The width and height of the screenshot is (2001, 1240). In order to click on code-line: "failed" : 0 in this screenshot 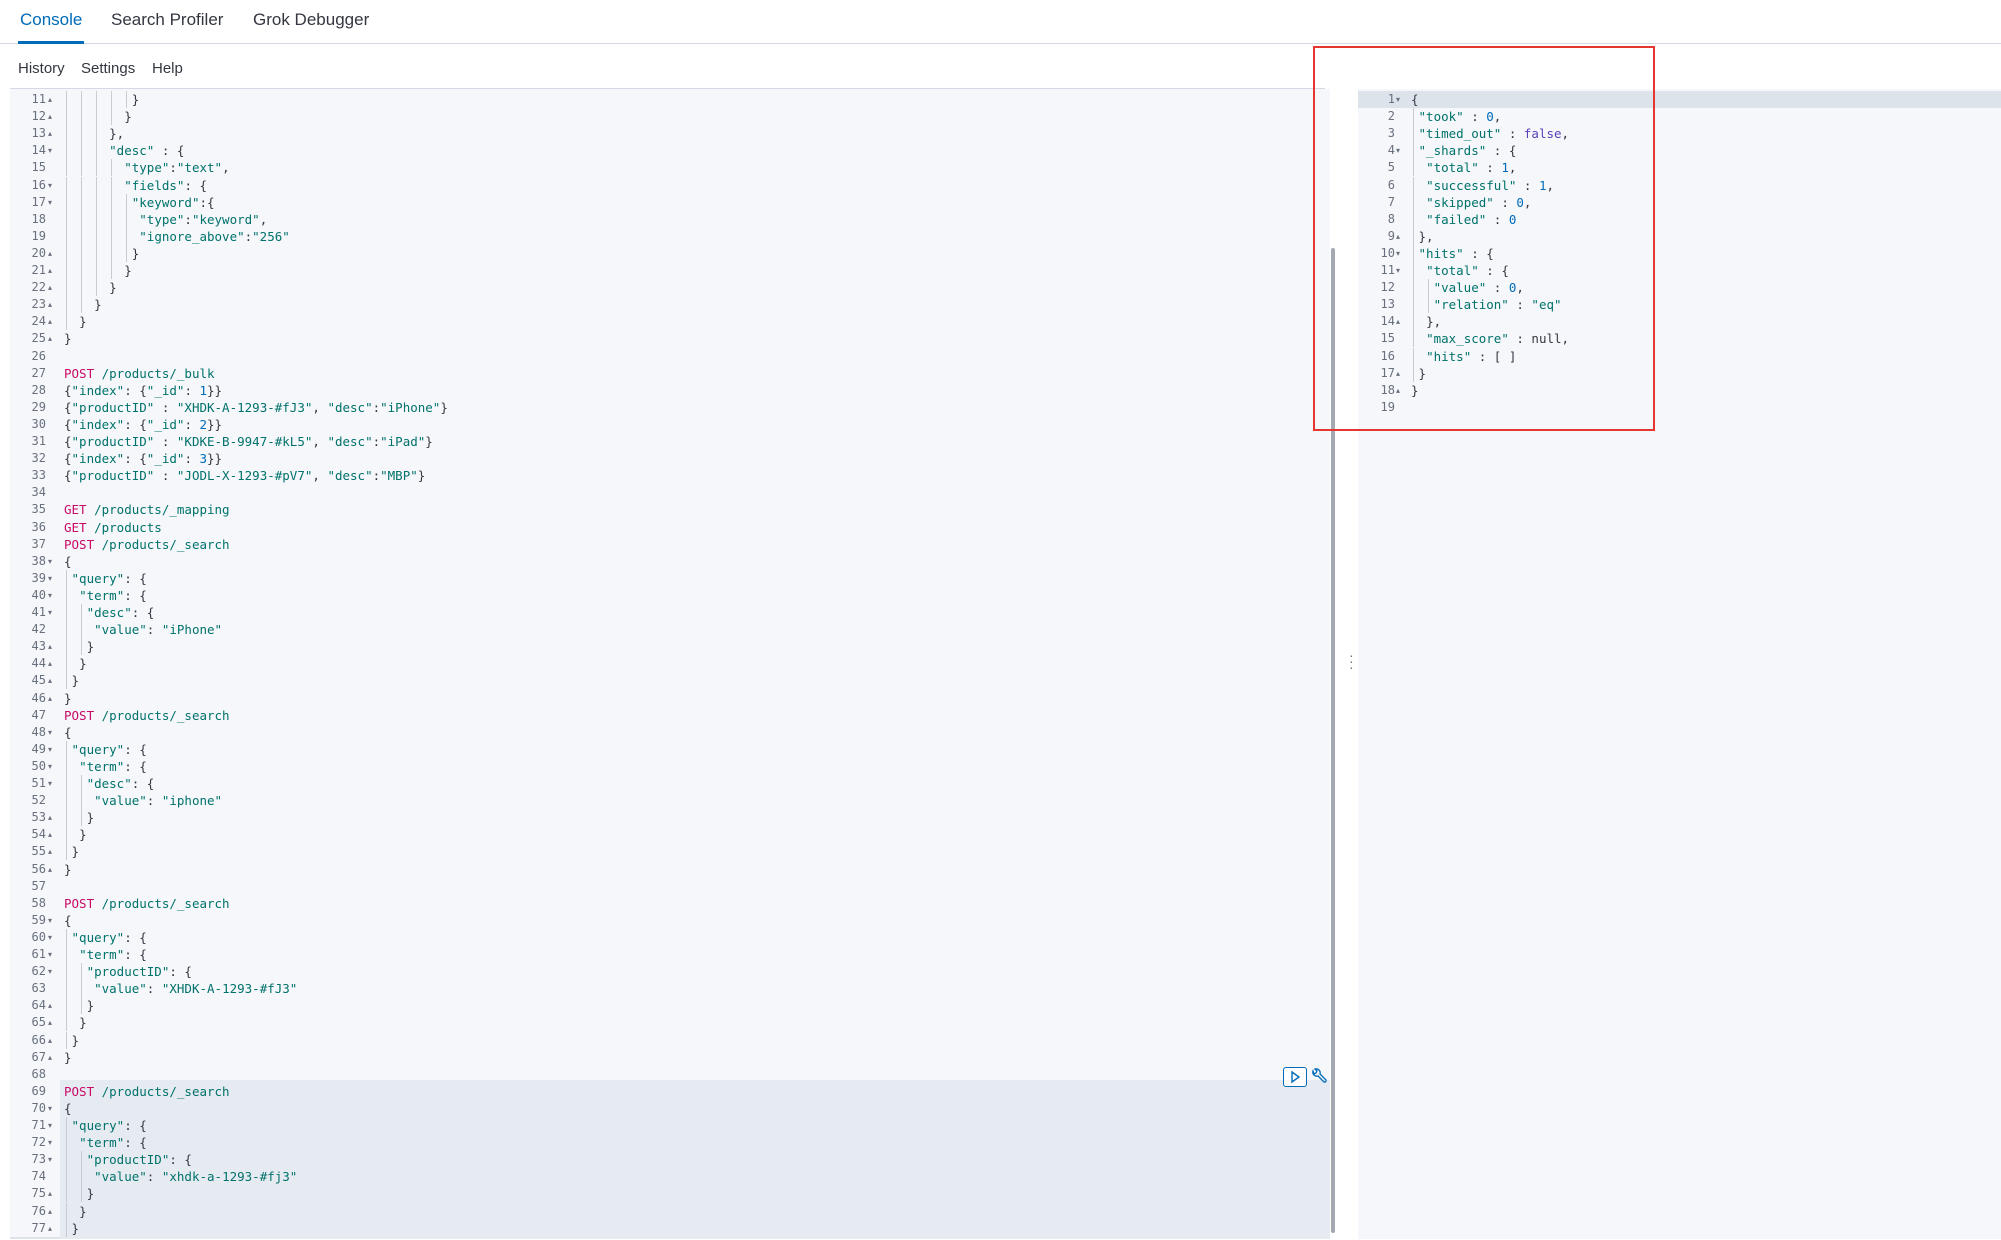, I will do `click(1704, 219)`.